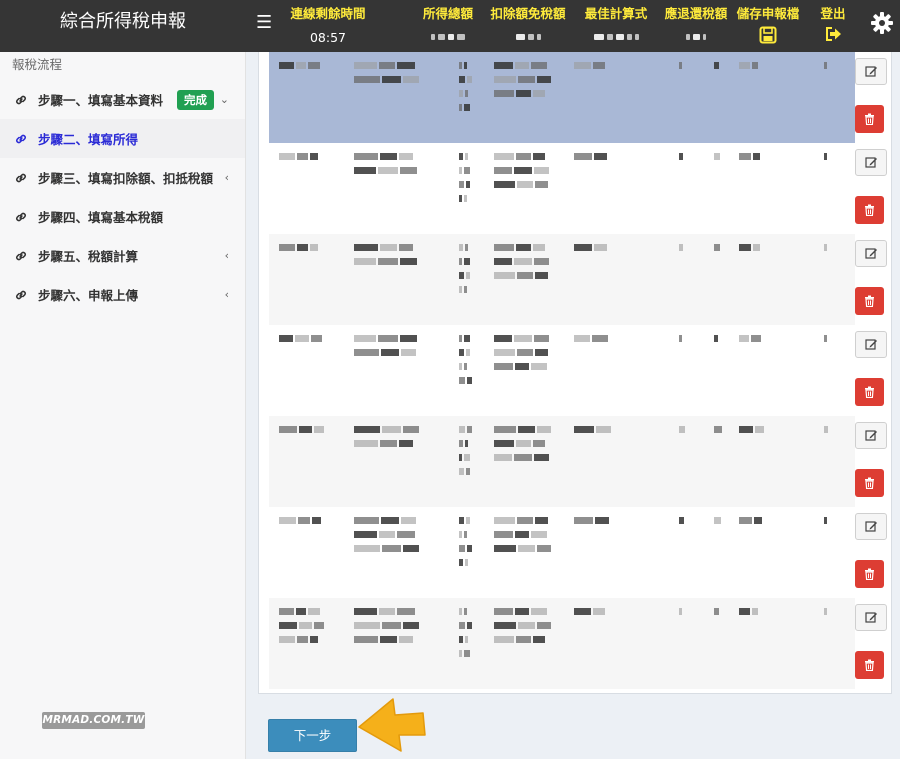 The width and height of the screenshot is (900, 759). Describe the element at coordinates (224, 99) in the screenshot. I see `chevron-down-icon: ⌄` at that location.